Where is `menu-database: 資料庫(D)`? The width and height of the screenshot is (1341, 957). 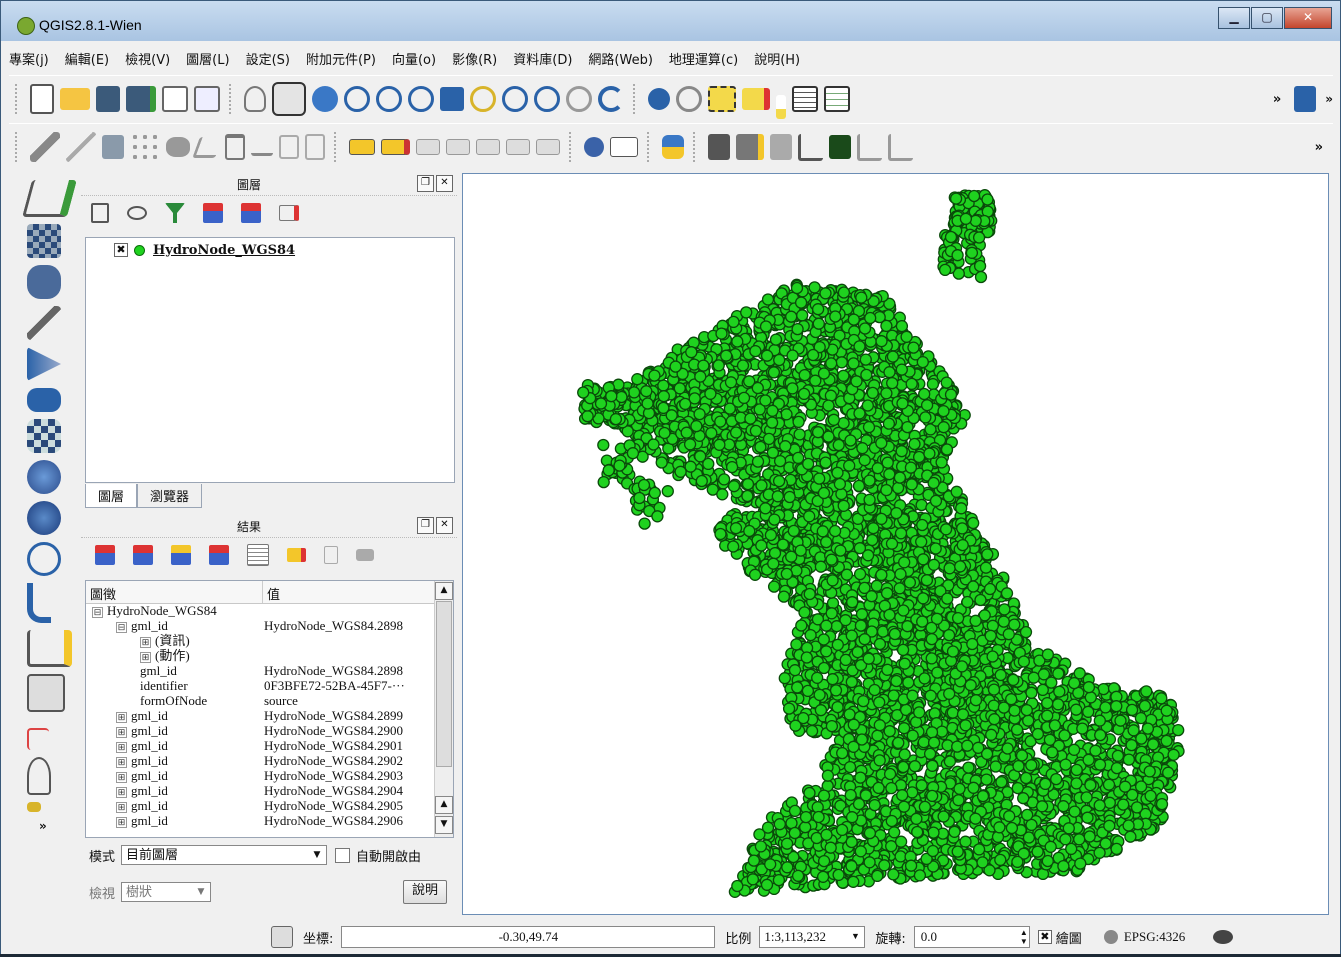
menu-database: 資料庫(D) is located at coordinates (542, 58).